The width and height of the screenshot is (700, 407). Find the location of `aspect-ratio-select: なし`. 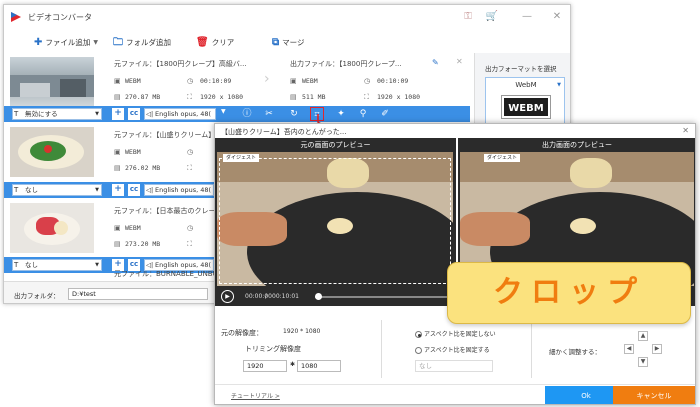

aspect-ratio-select: なし is located at coordinates (454, 366).